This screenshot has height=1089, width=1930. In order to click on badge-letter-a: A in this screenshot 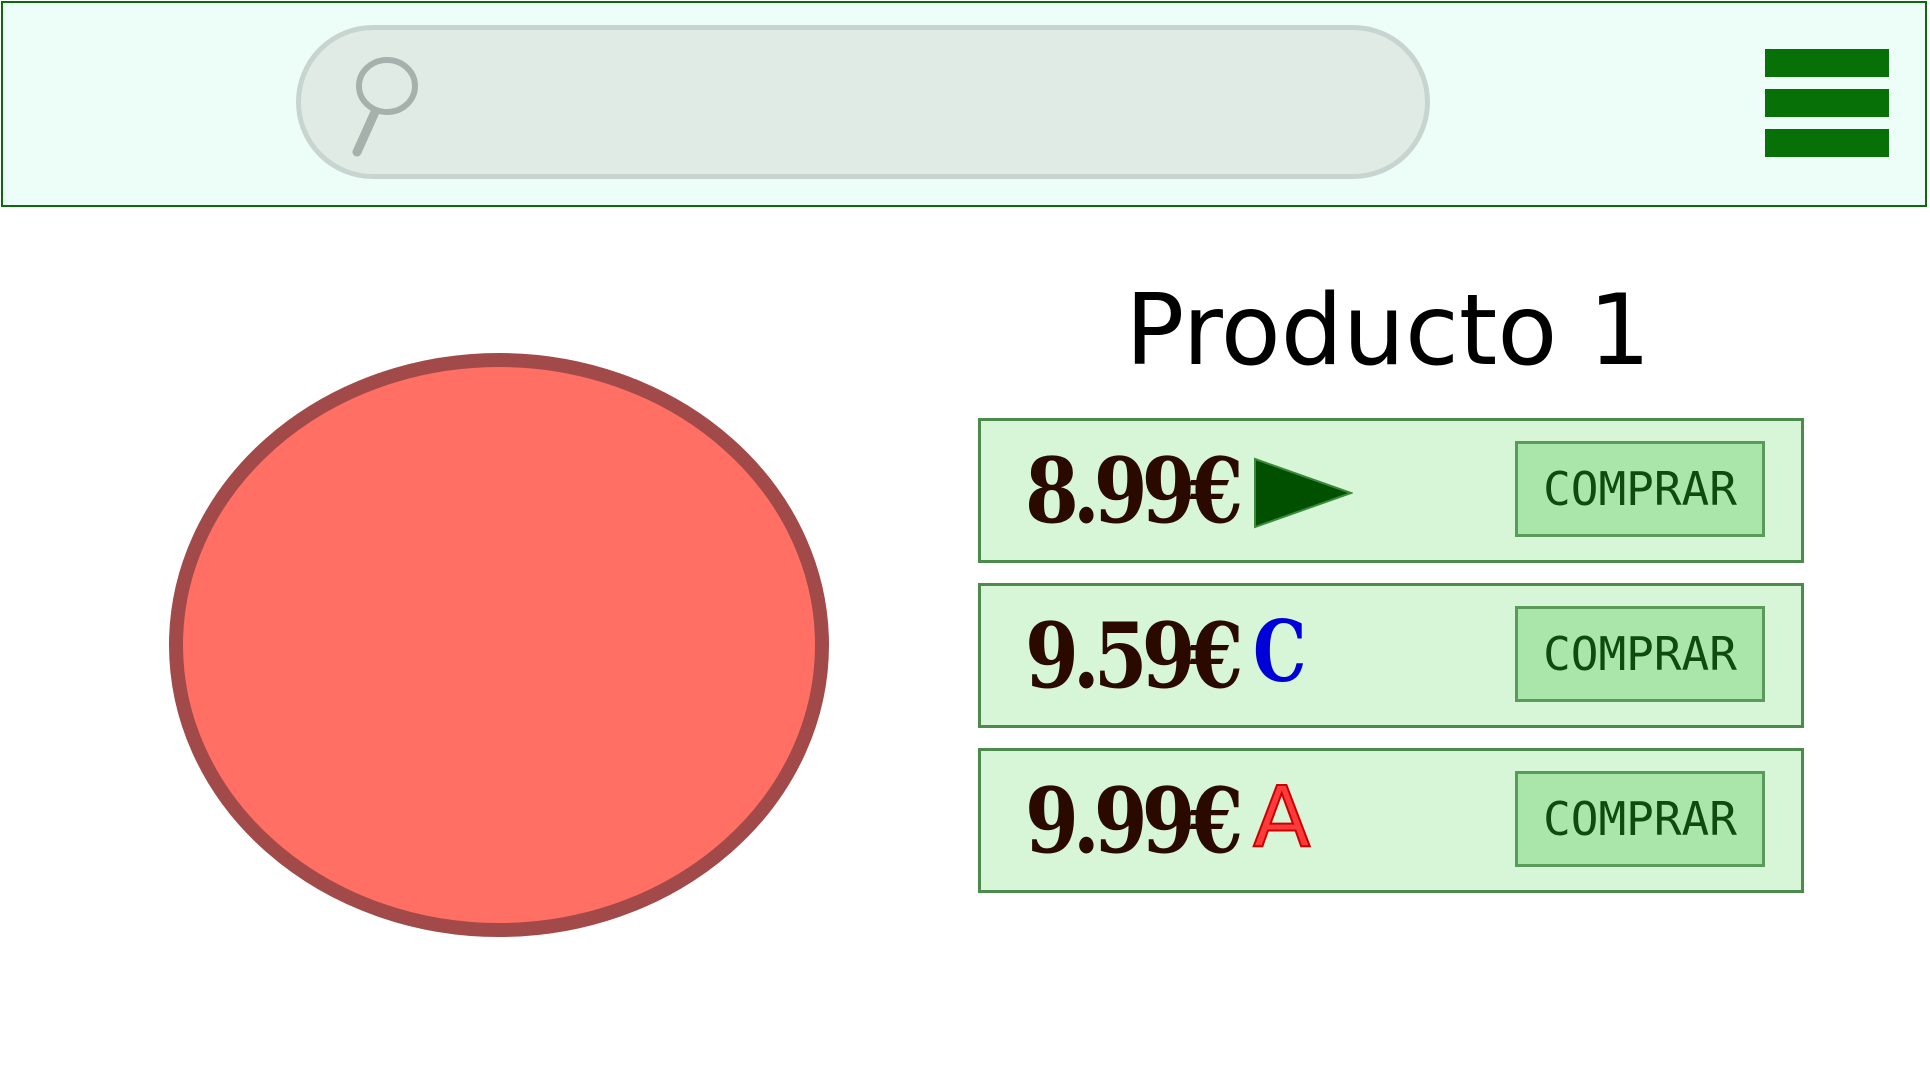, I will do `click(1281, 817)`.